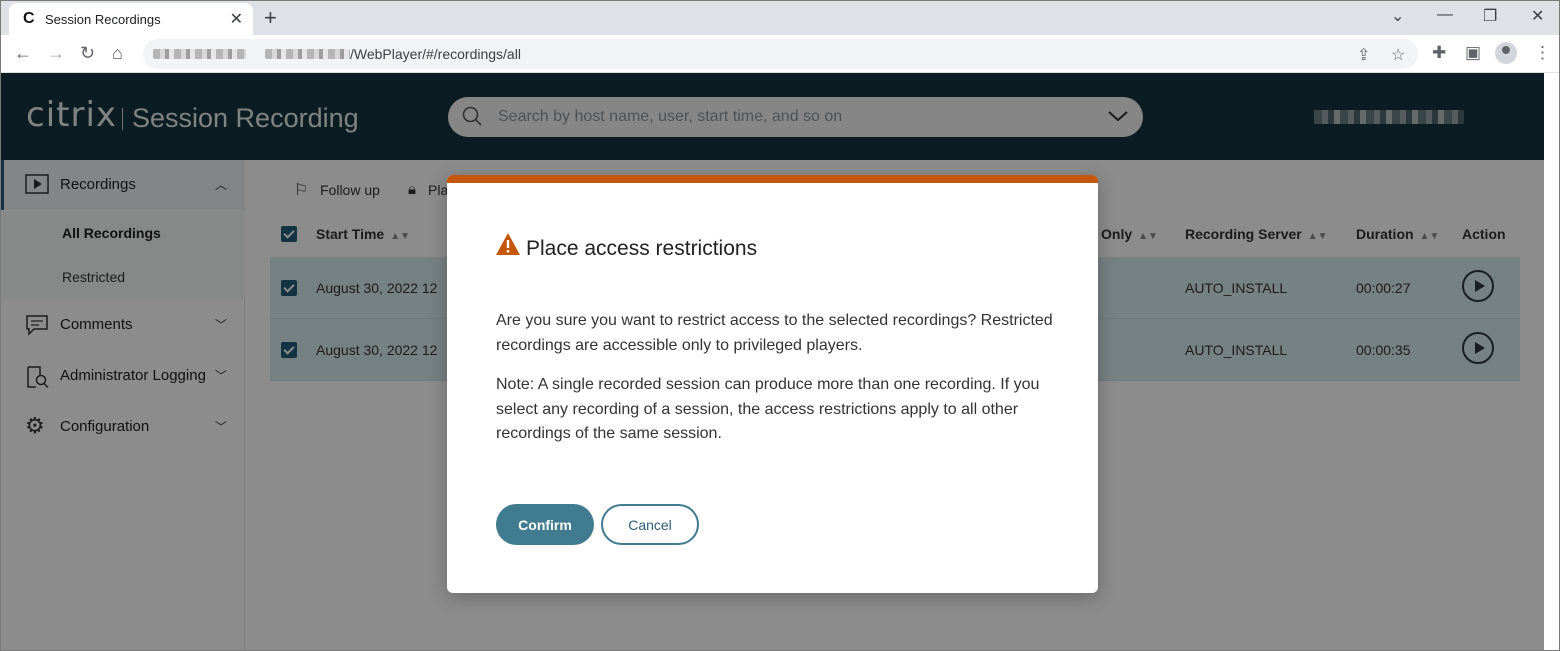  I want to click on restore-icon: ❐, so click(1490, 16).